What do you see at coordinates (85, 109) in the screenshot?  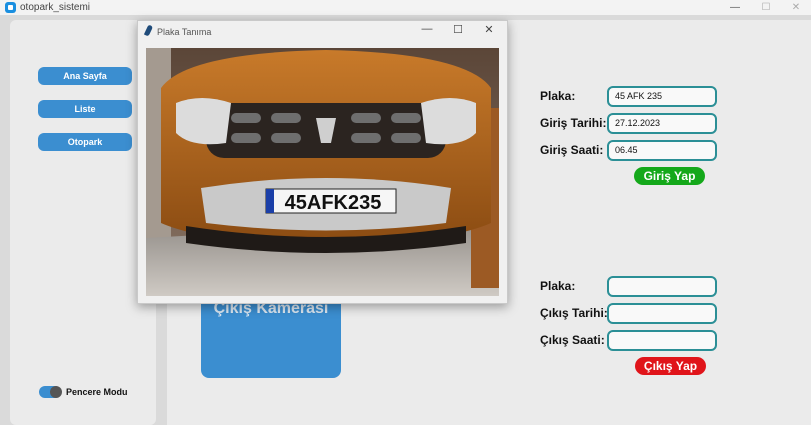 I see `nav-liste-button: Liste` at bounding box center [85, 109].